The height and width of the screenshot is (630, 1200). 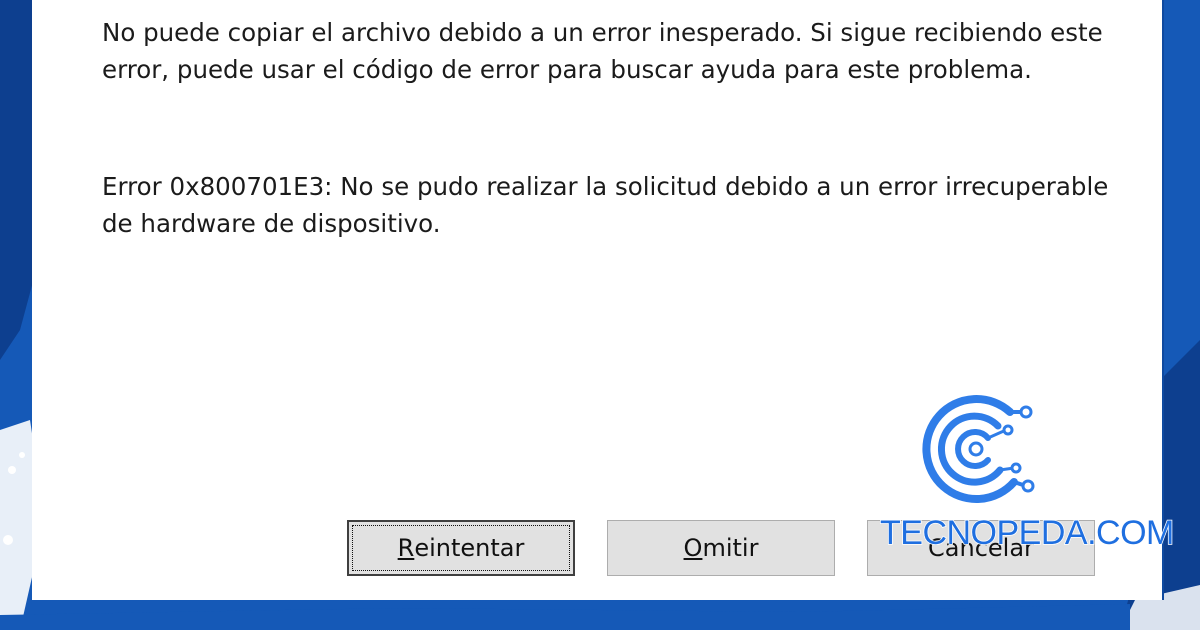 I want to click on retry-mnemonic: R, so click(x=406, y=548).